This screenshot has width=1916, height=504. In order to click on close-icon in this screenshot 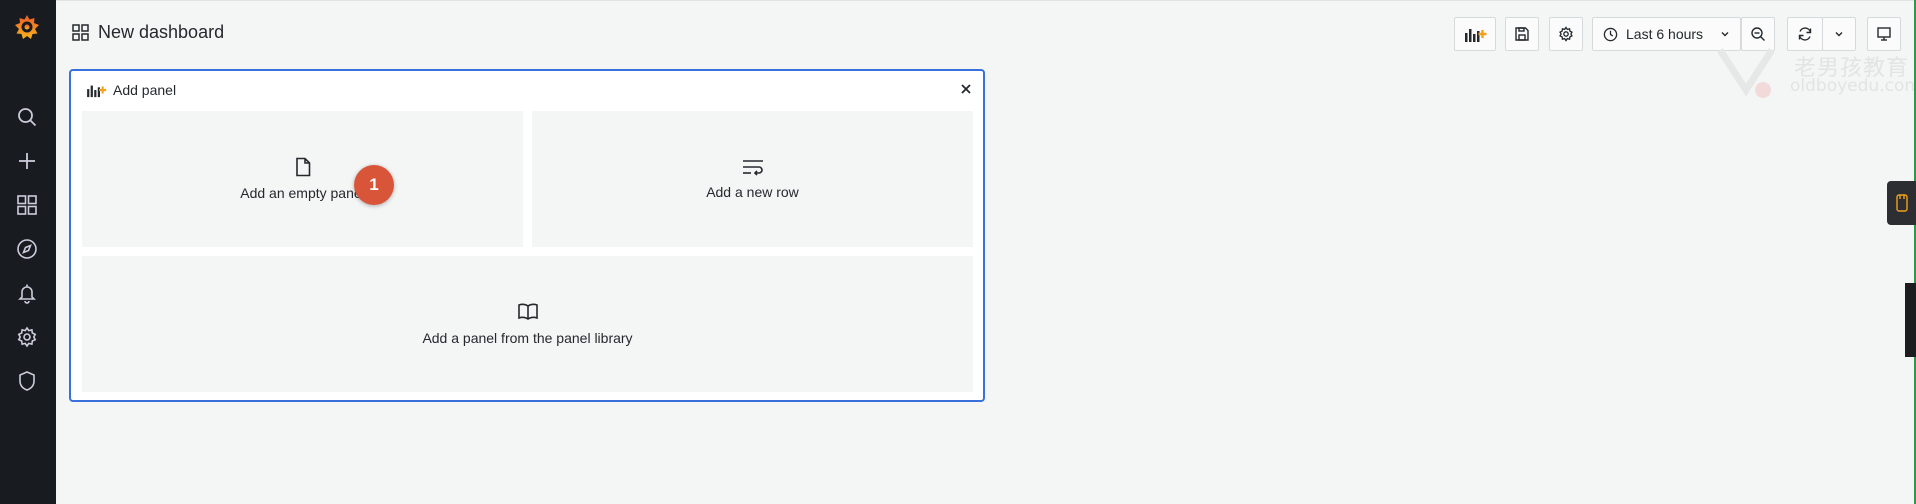, I will do `click(966, 89)`.